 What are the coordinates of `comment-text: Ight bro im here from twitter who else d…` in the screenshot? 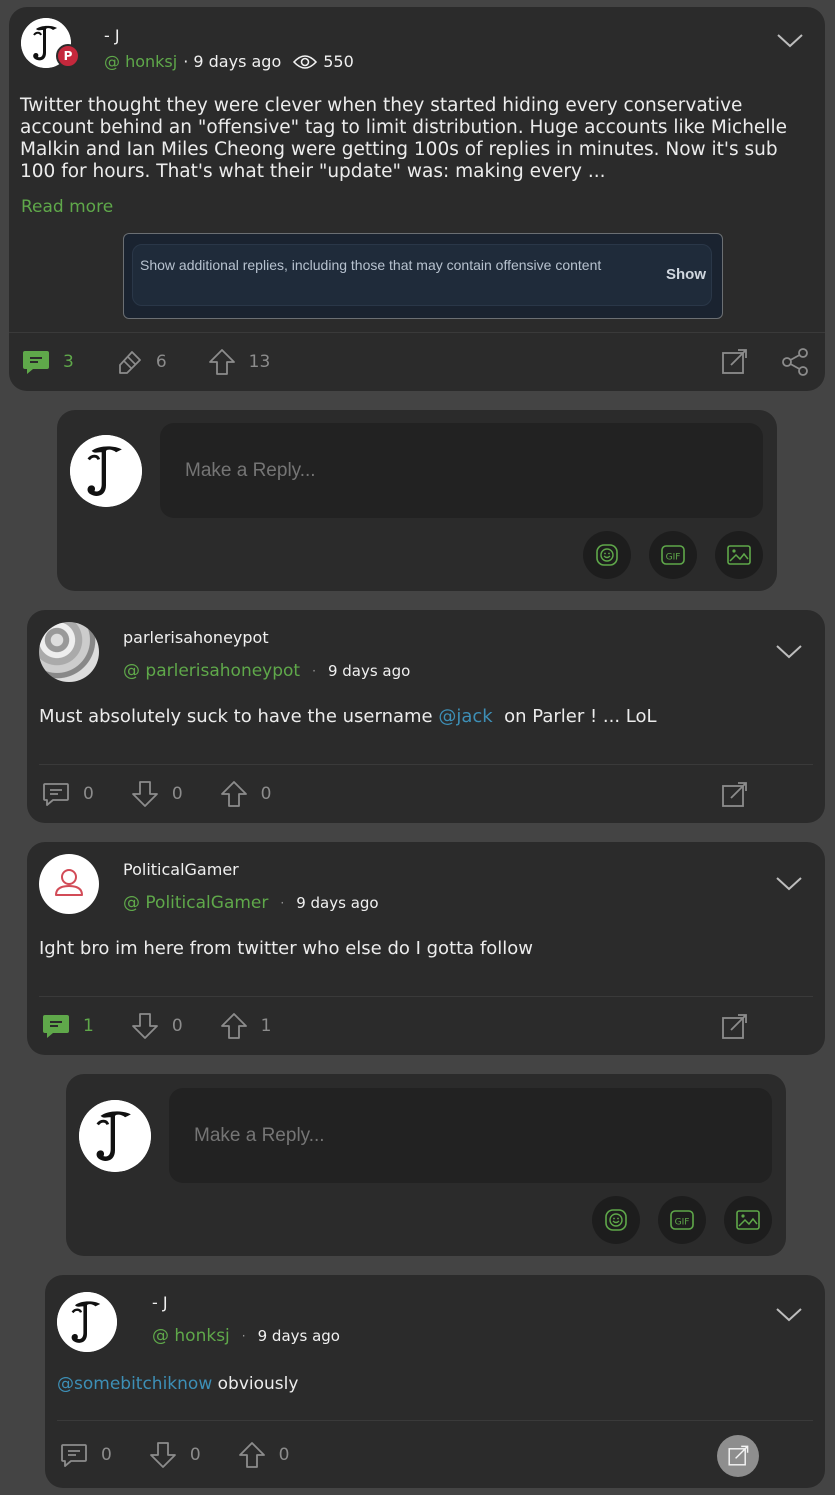 It's located at (286, 948).